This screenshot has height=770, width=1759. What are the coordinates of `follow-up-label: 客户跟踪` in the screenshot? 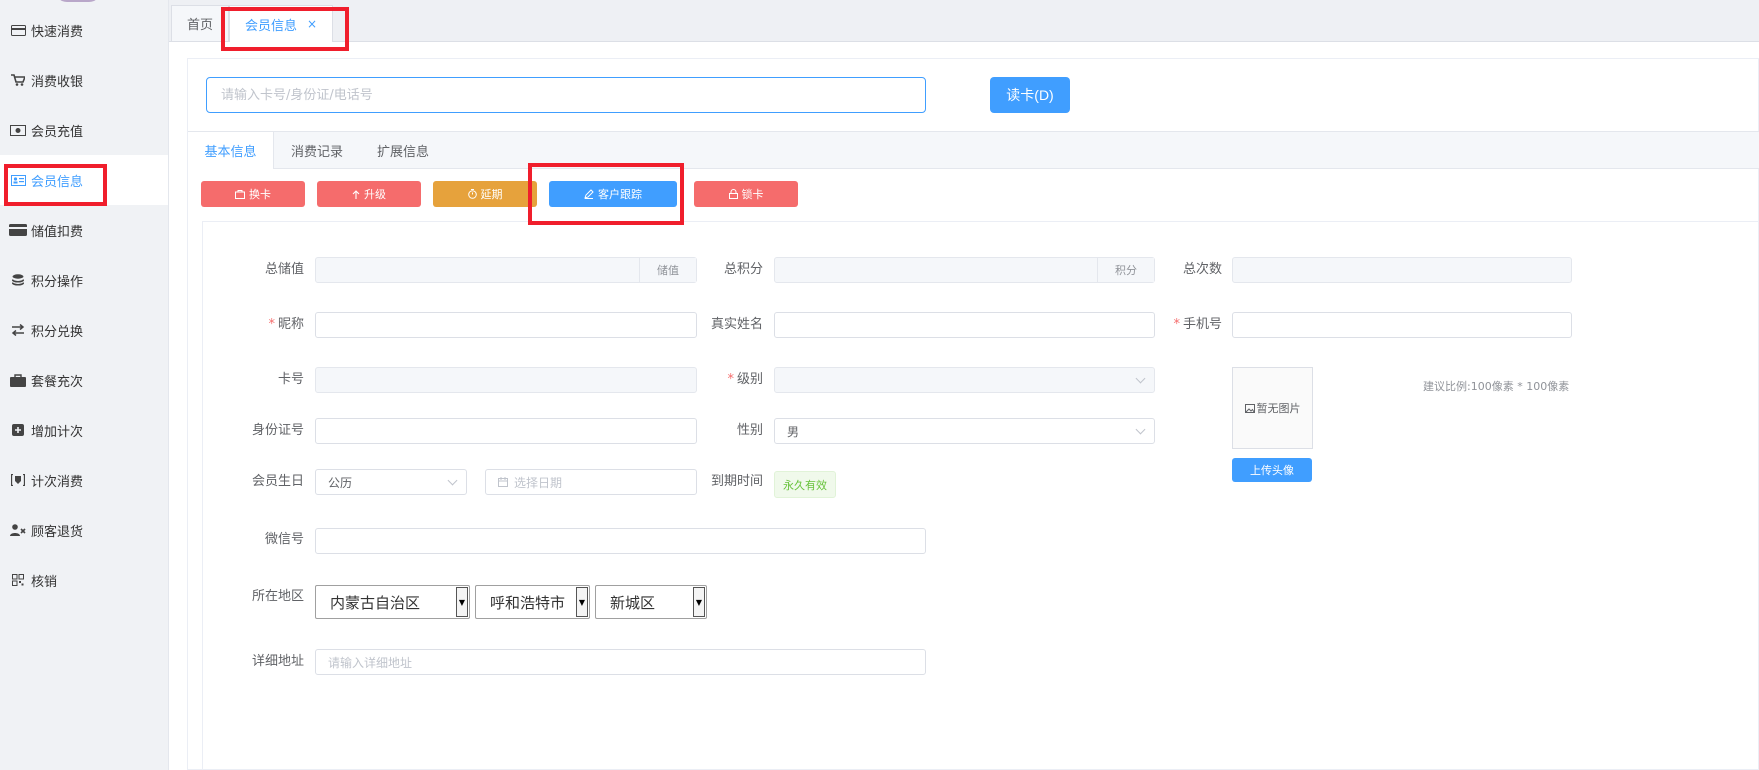 It's located at (620, 195).